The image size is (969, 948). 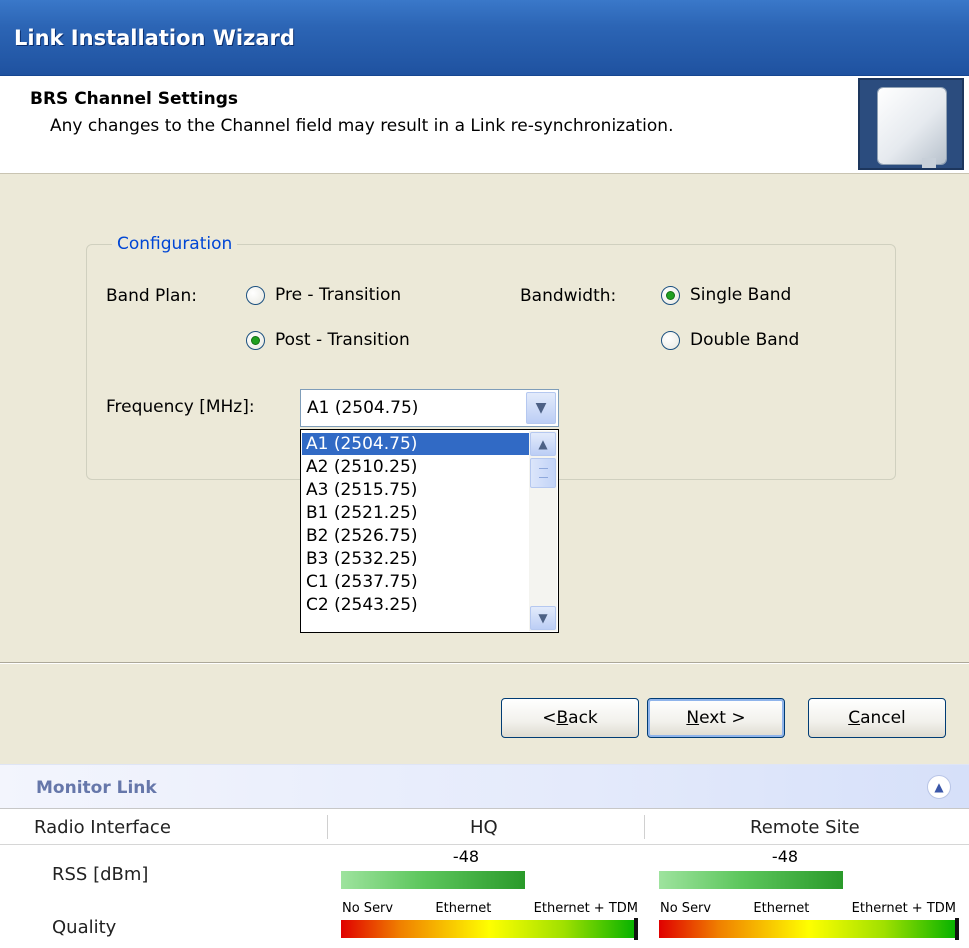 I want to click on column-hq: HQ, so click(x=484, y=827).